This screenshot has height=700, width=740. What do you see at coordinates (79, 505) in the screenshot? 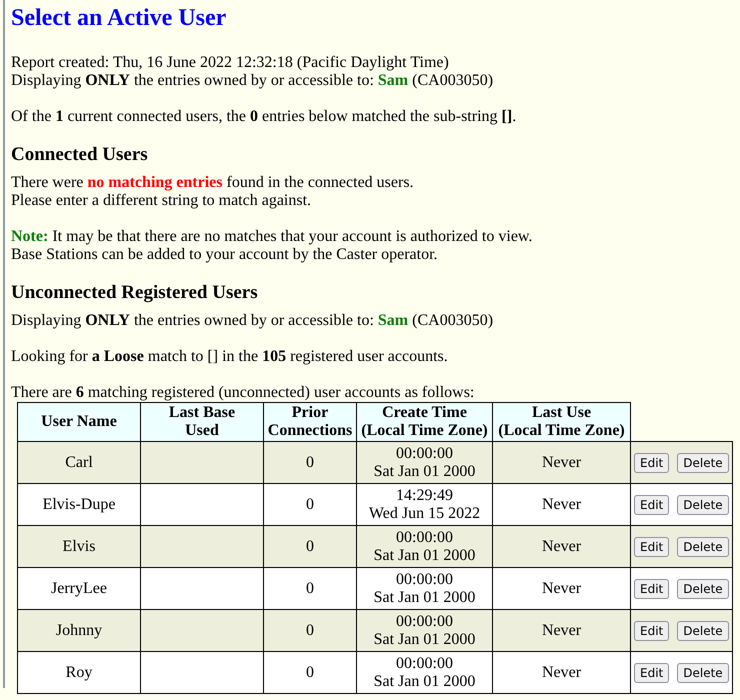
I see `table-cell: Elvis-Dupe` at bounding box center [79, 505].